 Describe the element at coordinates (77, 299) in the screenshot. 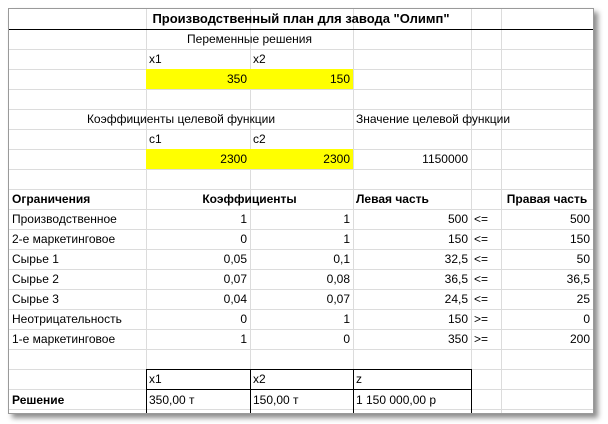

I see `constraint-name-cell: Сырье 3` at that location.